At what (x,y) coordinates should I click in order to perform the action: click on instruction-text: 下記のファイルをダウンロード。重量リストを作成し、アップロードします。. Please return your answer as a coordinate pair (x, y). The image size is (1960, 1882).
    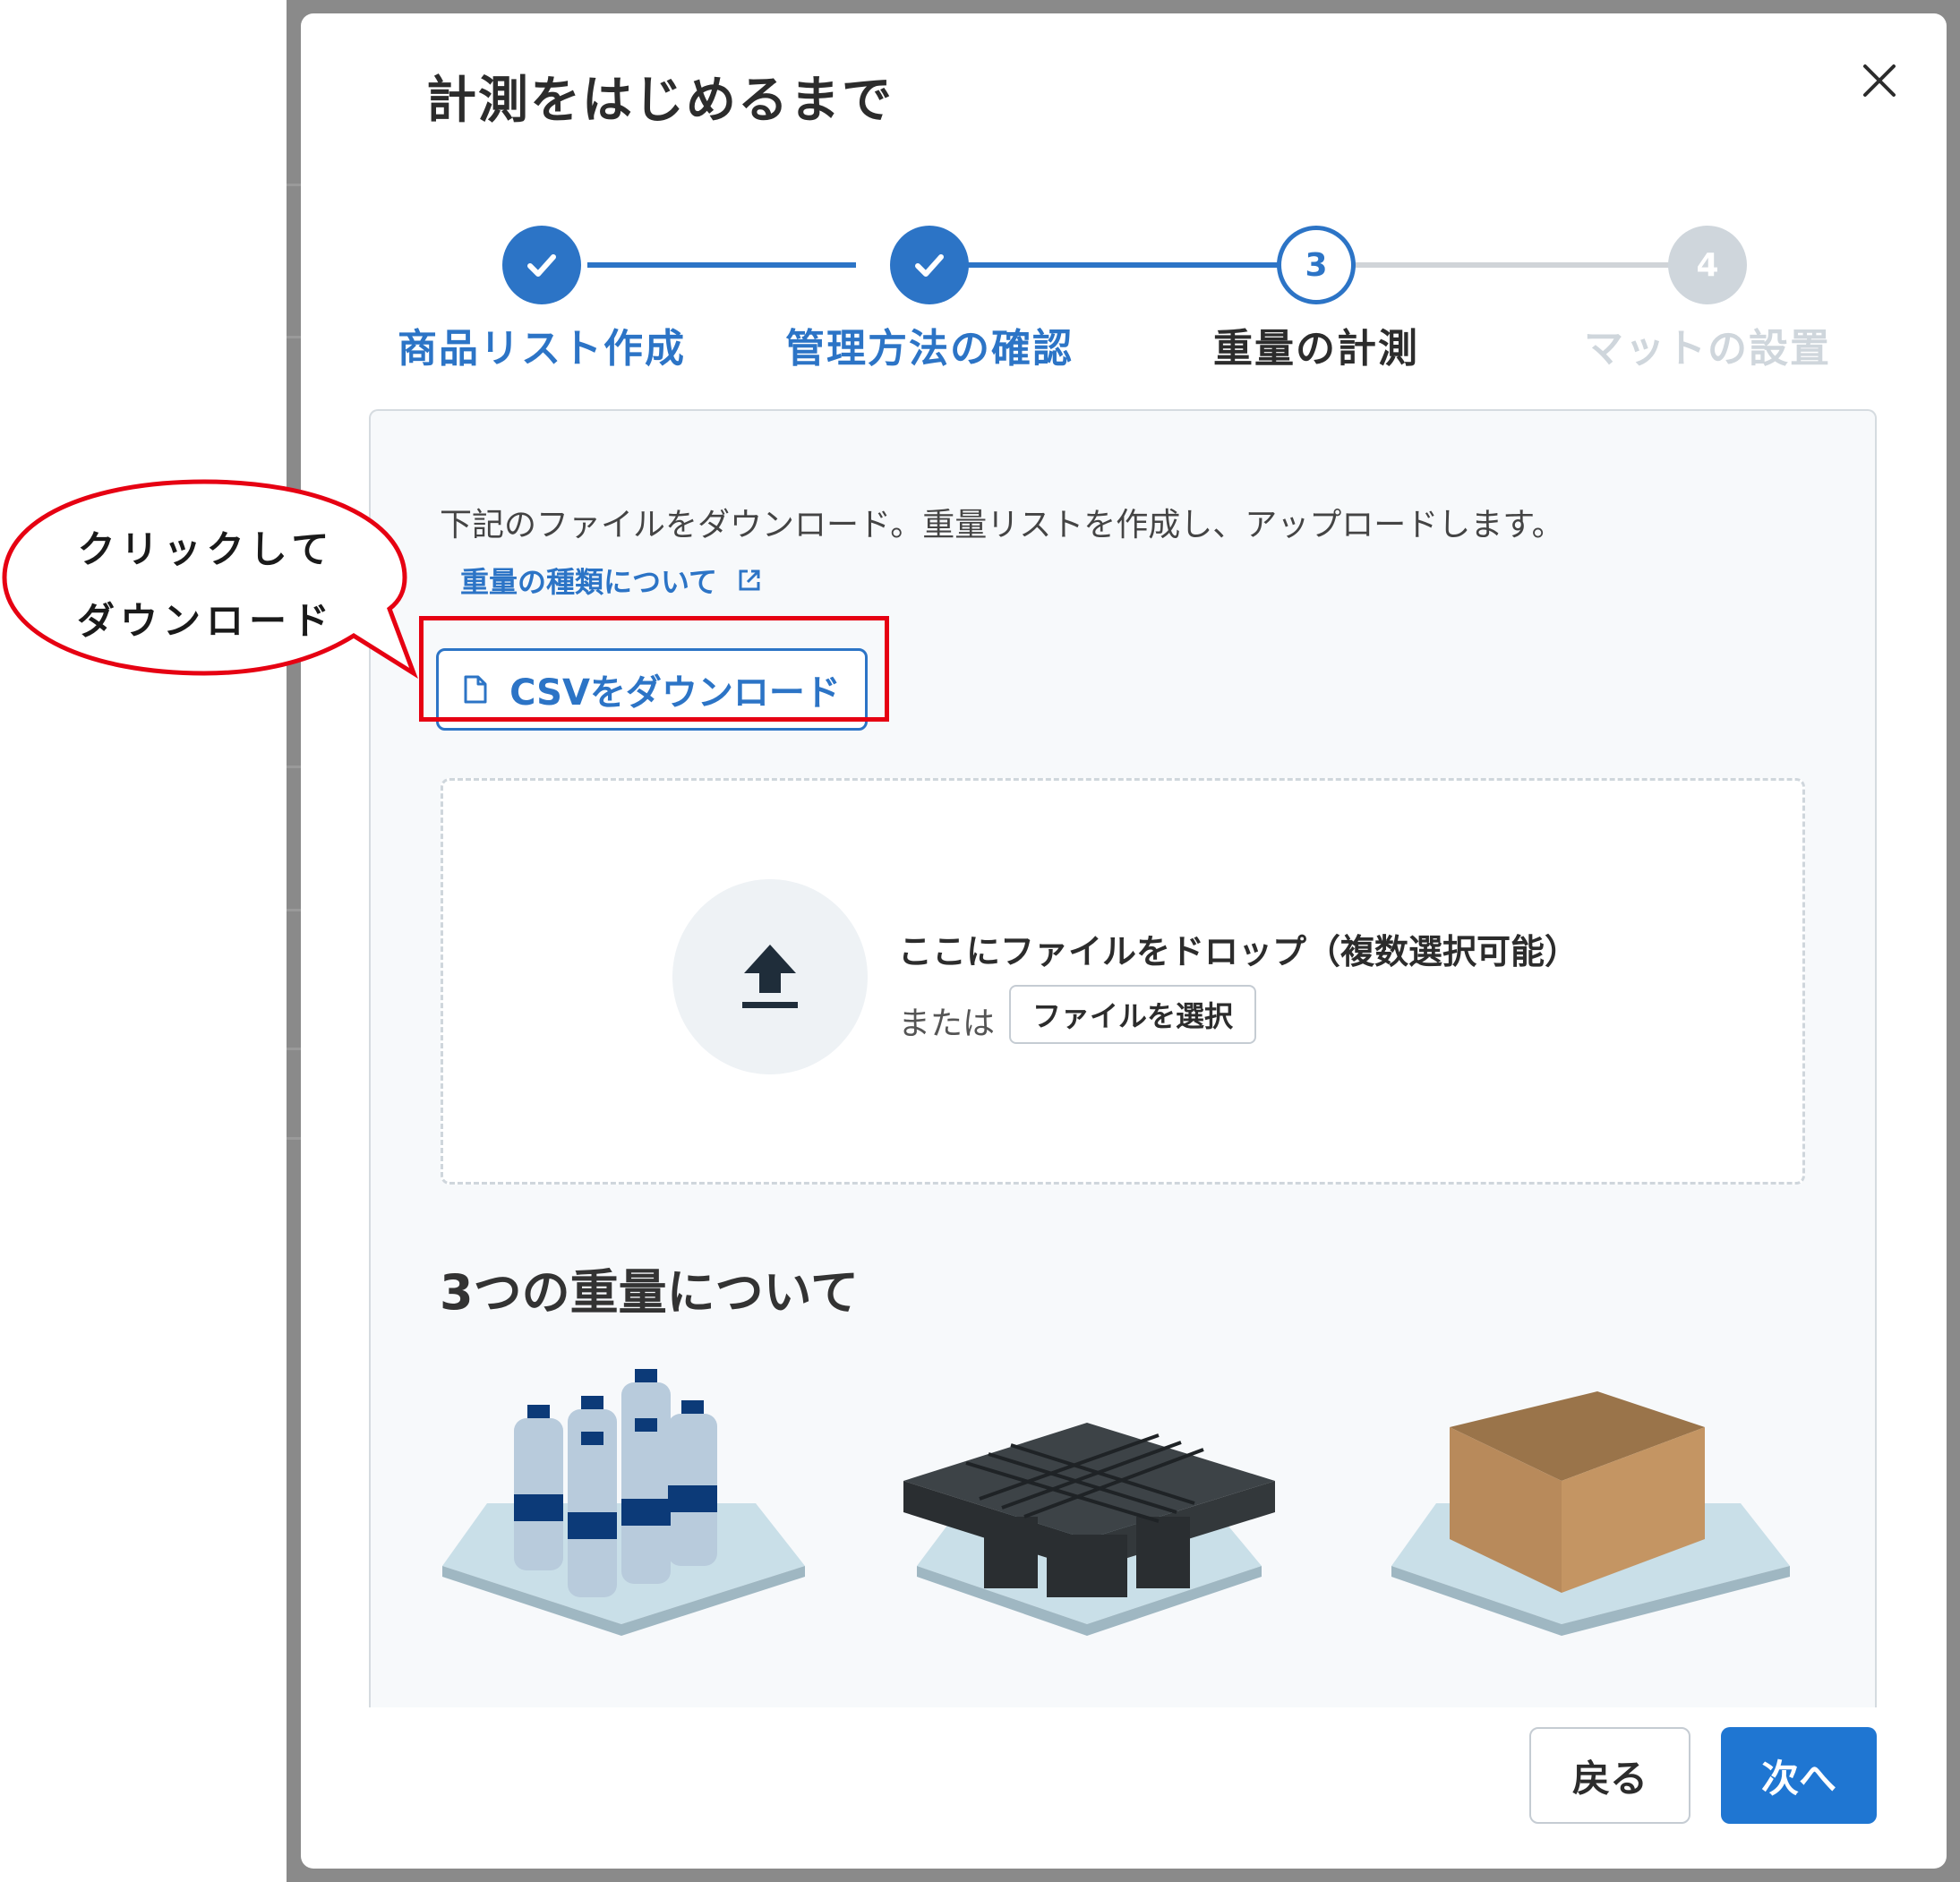
    Looking at the image, I should click on (1002, 525).